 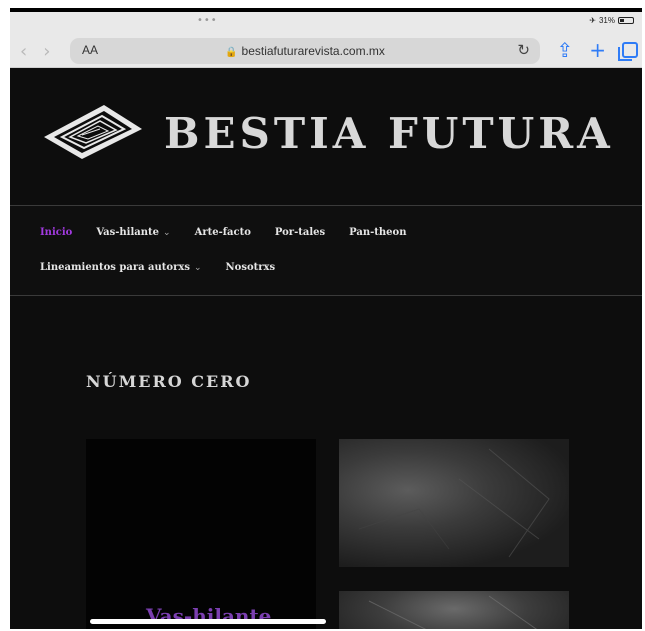 I want to click on nav-item-label: Vas-hilante, so click(x=128, y=232).